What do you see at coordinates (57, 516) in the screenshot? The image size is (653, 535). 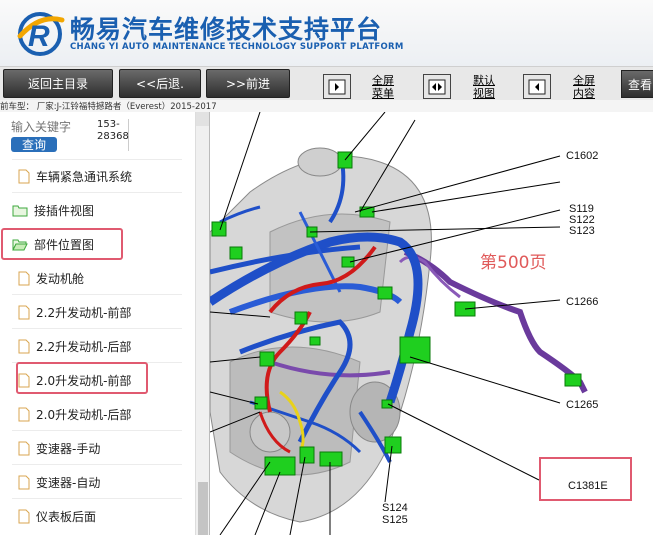 I see `tree-item-behind-dash: 仪表板后面` at bounding box center [57, 516].